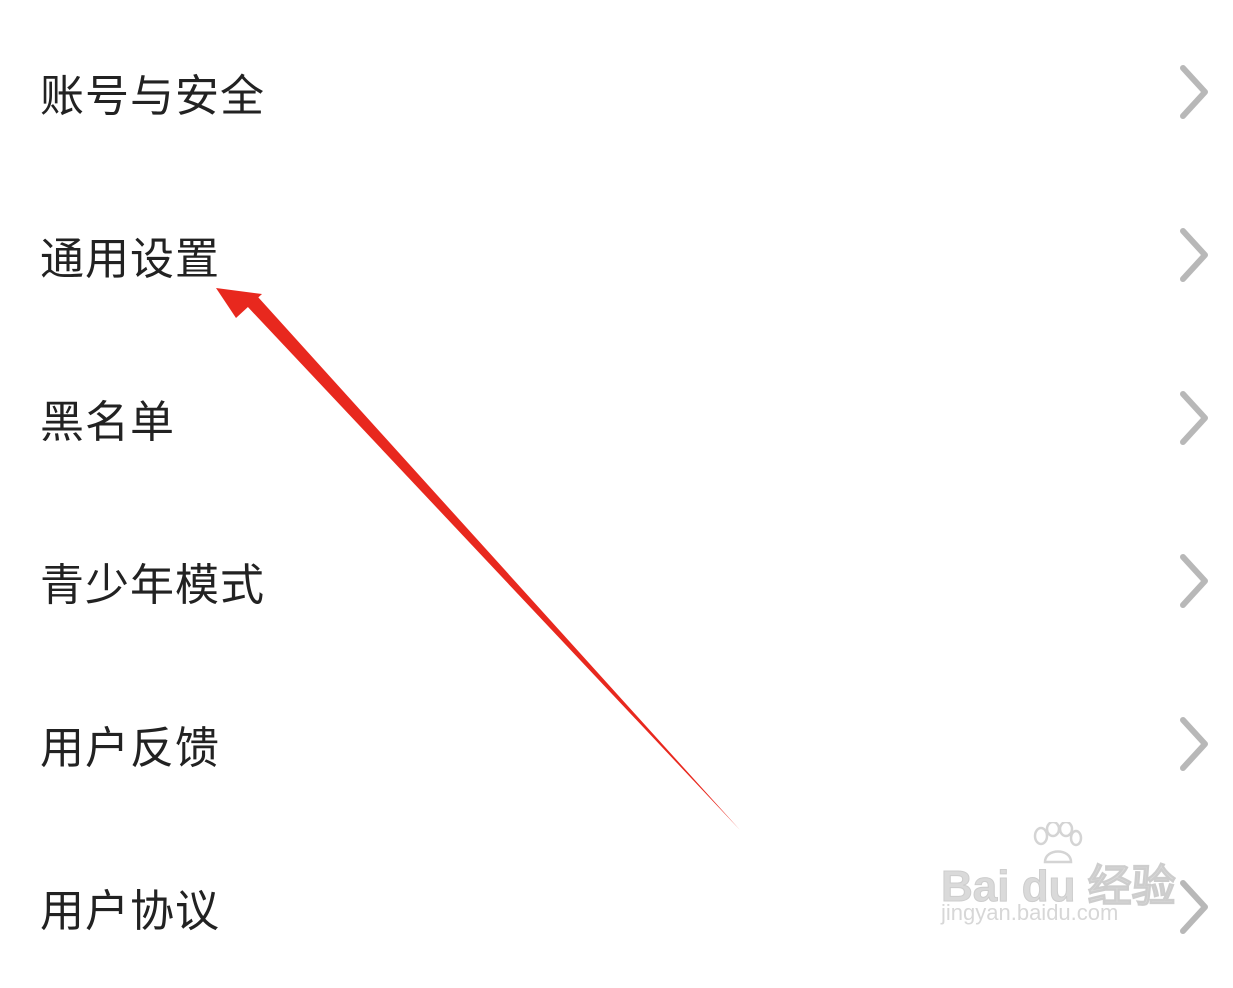 The image size is (1233, 988). What do you see at coordinates (152, 585) in the screenshot?
I see `menu-item-label: 青少年模式` at bounding box center [152, 585].